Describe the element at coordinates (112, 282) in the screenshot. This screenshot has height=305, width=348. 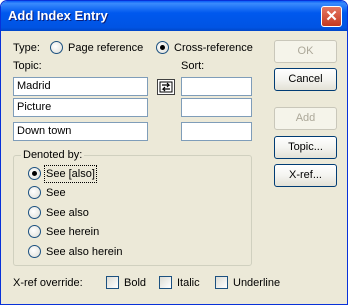
I see `bold-checkbox` at that location.